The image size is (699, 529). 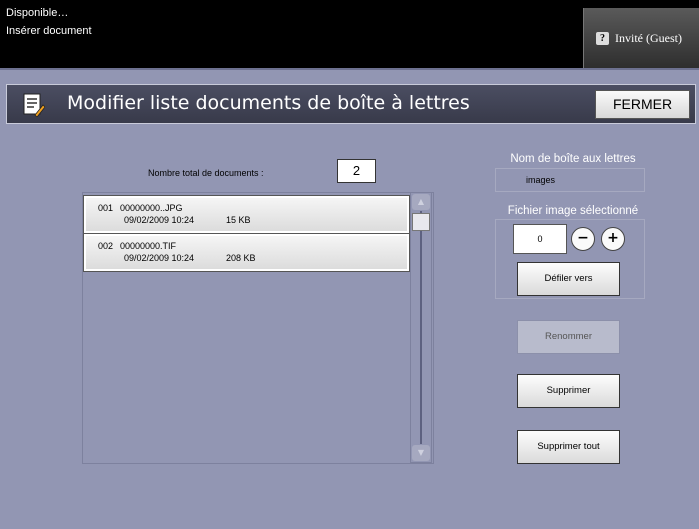 I want to click on item-size: 15 KB, so click(x=238, y=220).